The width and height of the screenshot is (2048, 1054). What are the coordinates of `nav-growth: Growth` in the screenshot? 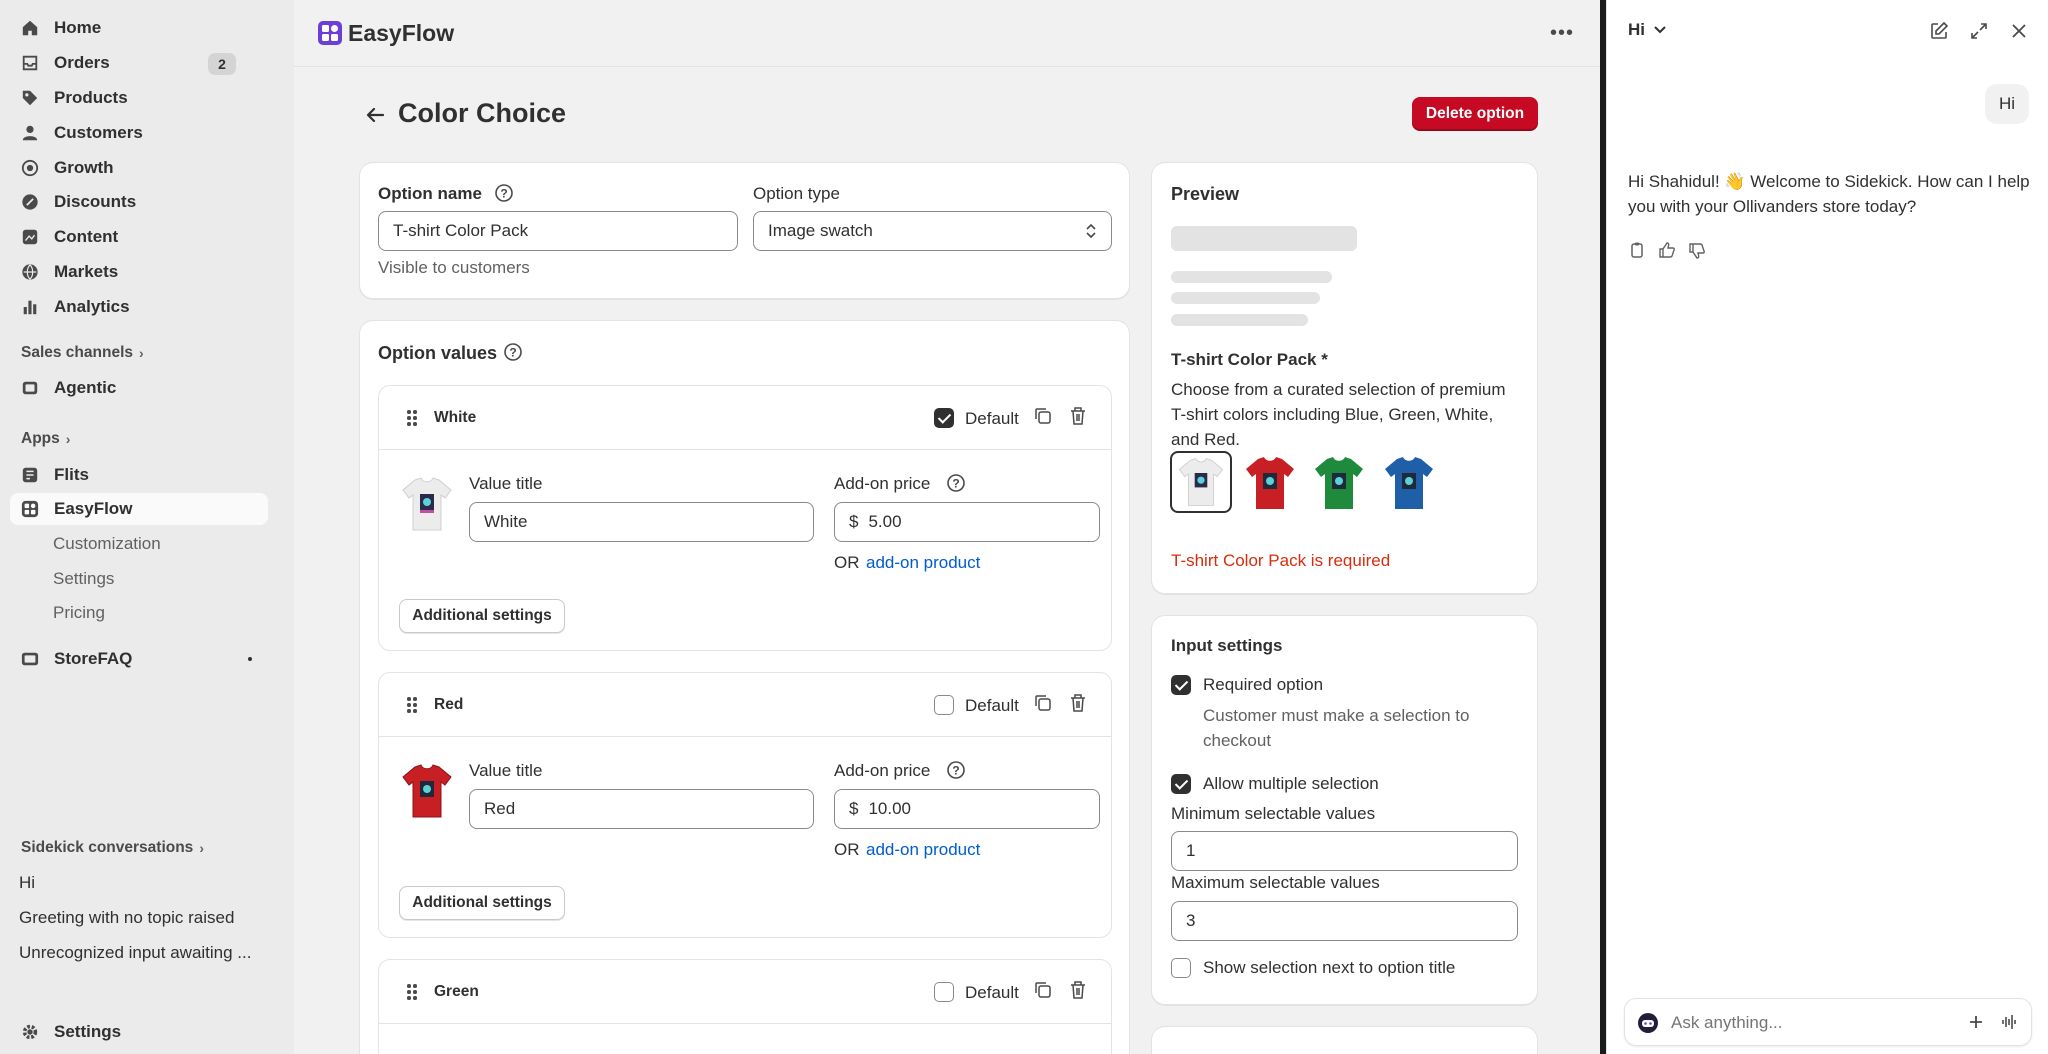 It's located at (139, 168).